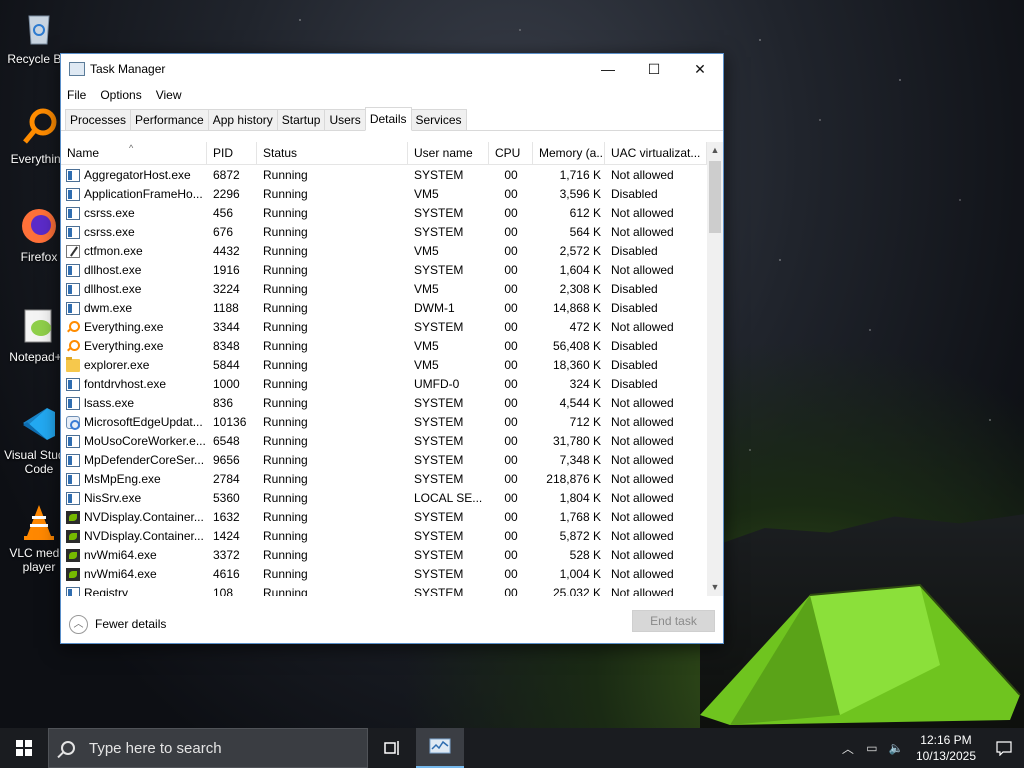 The width and height of the screenshot is (1024, 768). I want to click on process-user: UMFD-0, so click(437, 384).